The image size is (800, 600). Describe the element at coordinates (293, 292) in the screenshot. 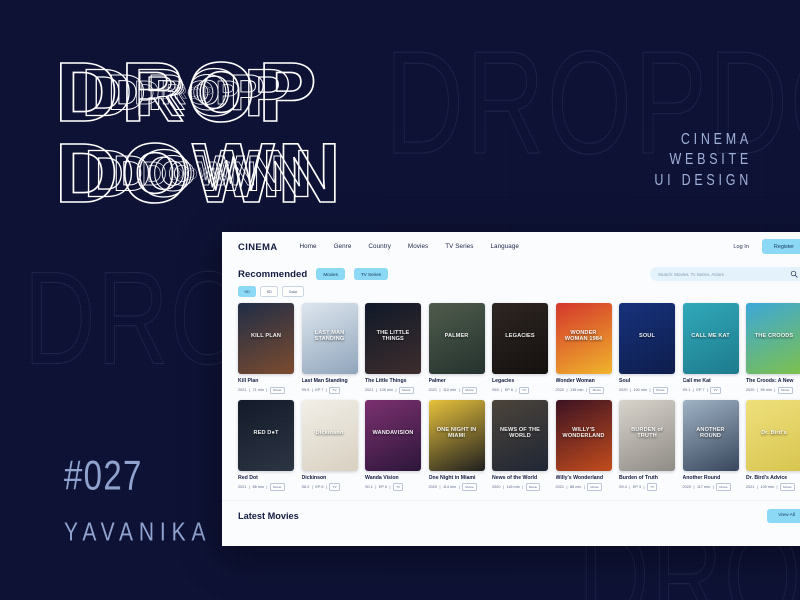

I see `filter-chip-color: Color` at that location.